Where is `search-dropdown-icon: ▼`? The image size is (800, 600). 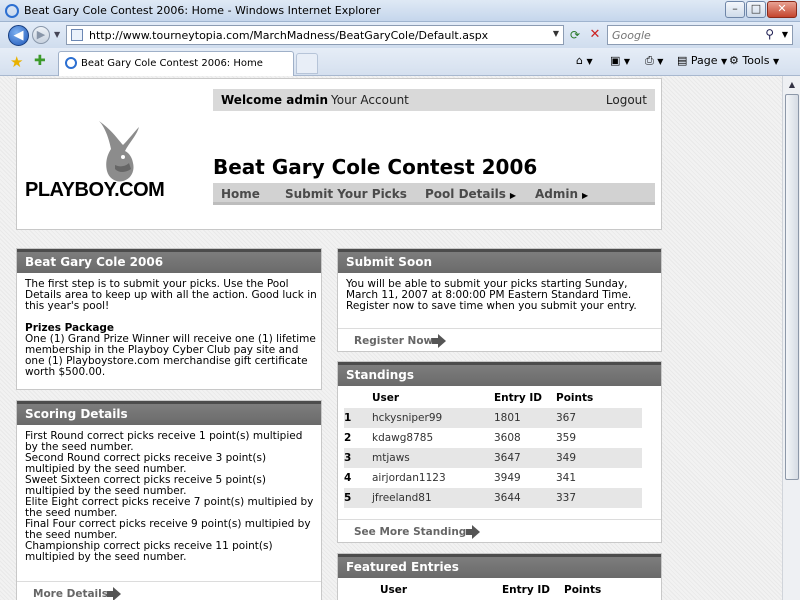 search-dropdown-icon: ▼ is located at coordinates (785, 34).